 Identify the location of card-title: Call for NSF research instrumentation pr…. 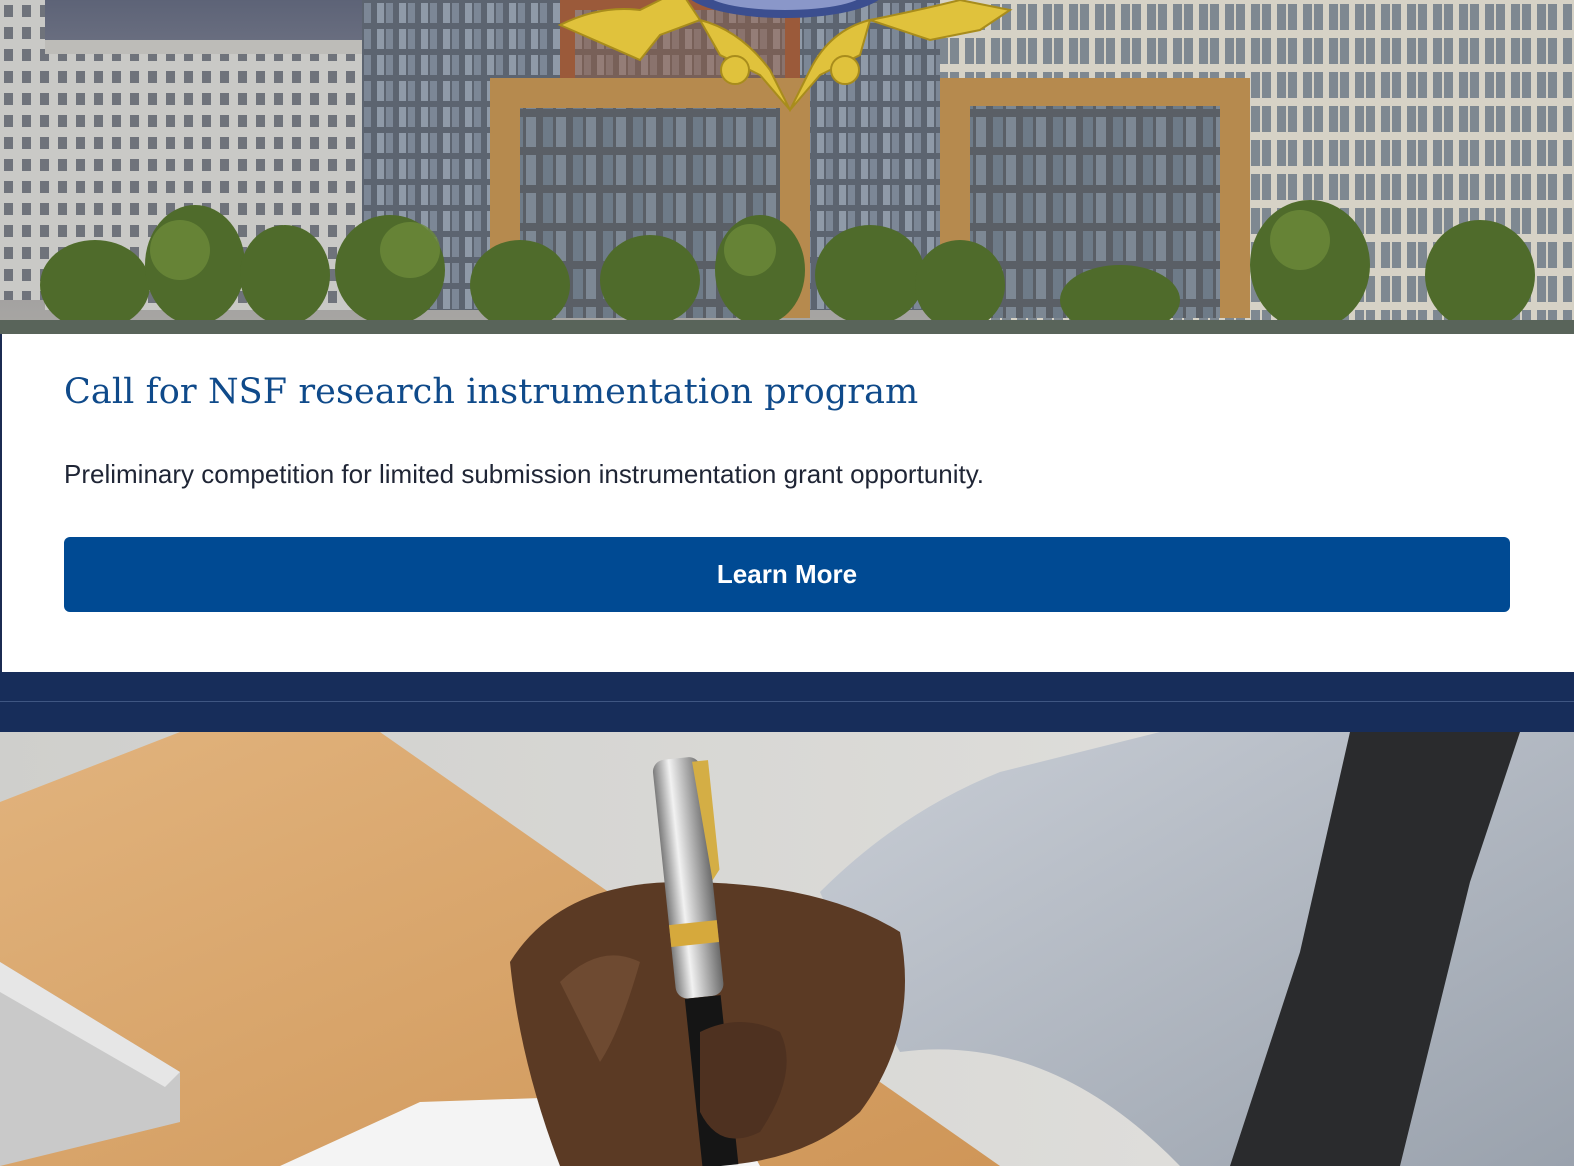
(491, 392).